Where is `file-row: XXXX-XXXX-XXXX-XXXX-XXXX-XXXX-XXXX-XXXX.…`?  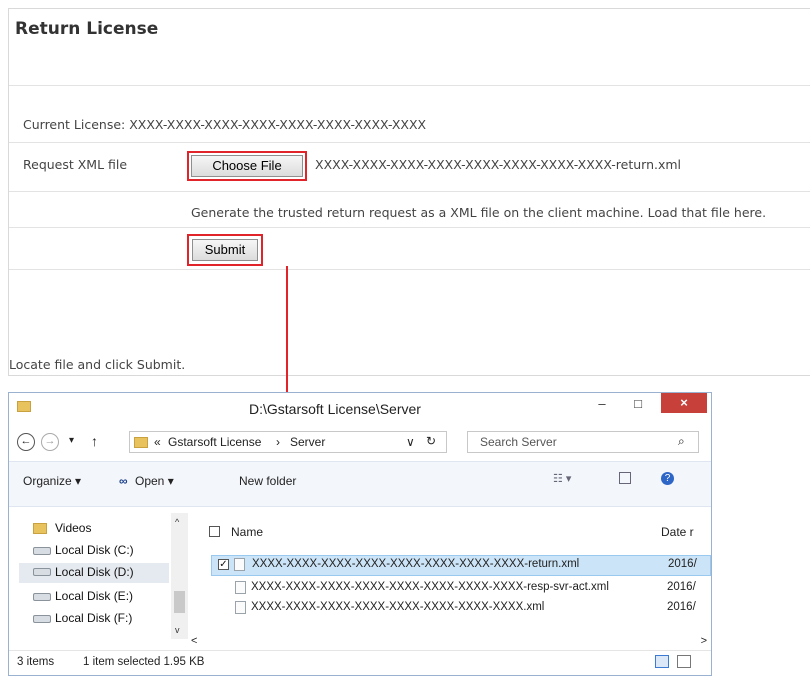 file-row: XXXX-XXXX-XXXX-XXXX-XXXX-XXXX-XXXX-XXXX.… is located at coordinates (460, 609).